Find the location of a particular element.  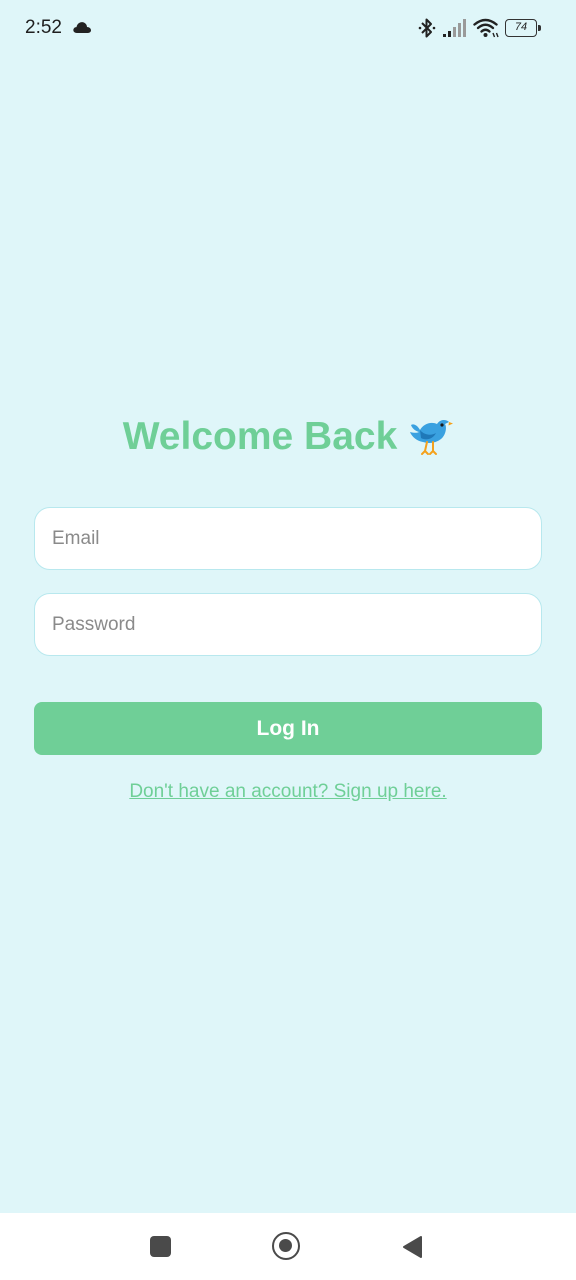

page-title: Welcome Back is located at coordinates (288, 437).